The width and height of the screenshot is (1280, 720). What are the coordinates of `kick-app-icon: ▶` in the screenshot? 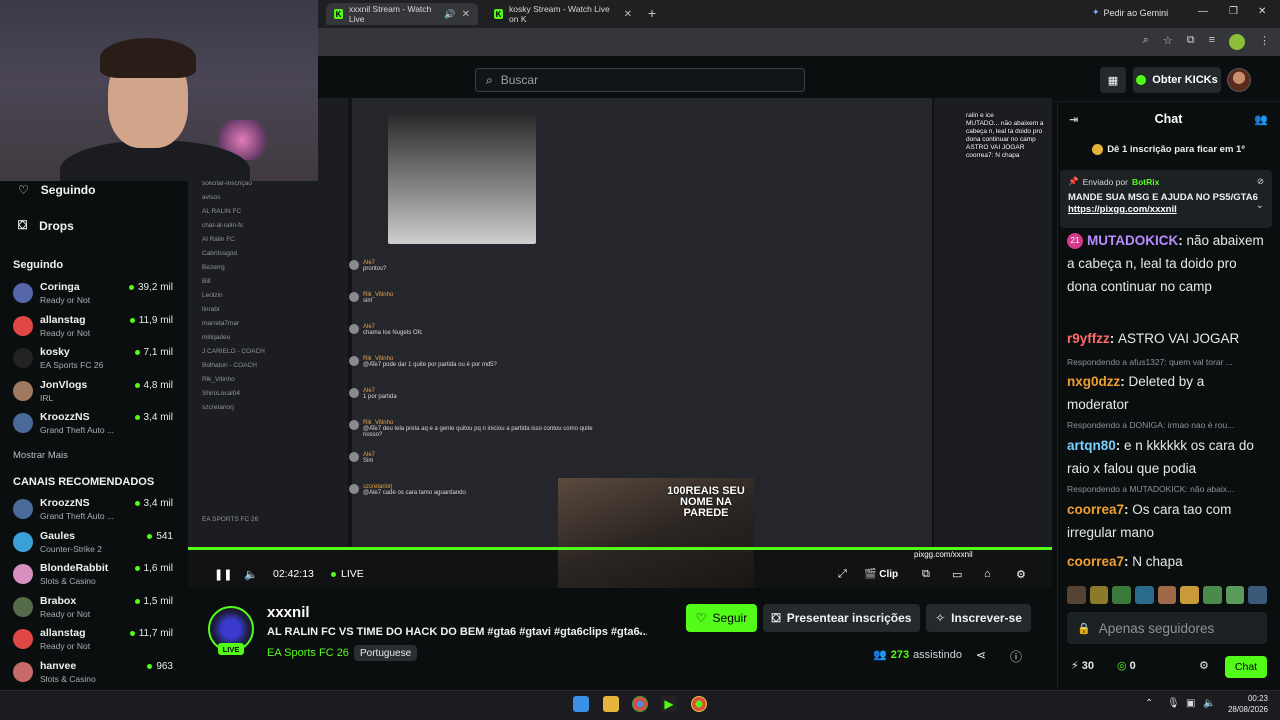 It's located at (669, 704).